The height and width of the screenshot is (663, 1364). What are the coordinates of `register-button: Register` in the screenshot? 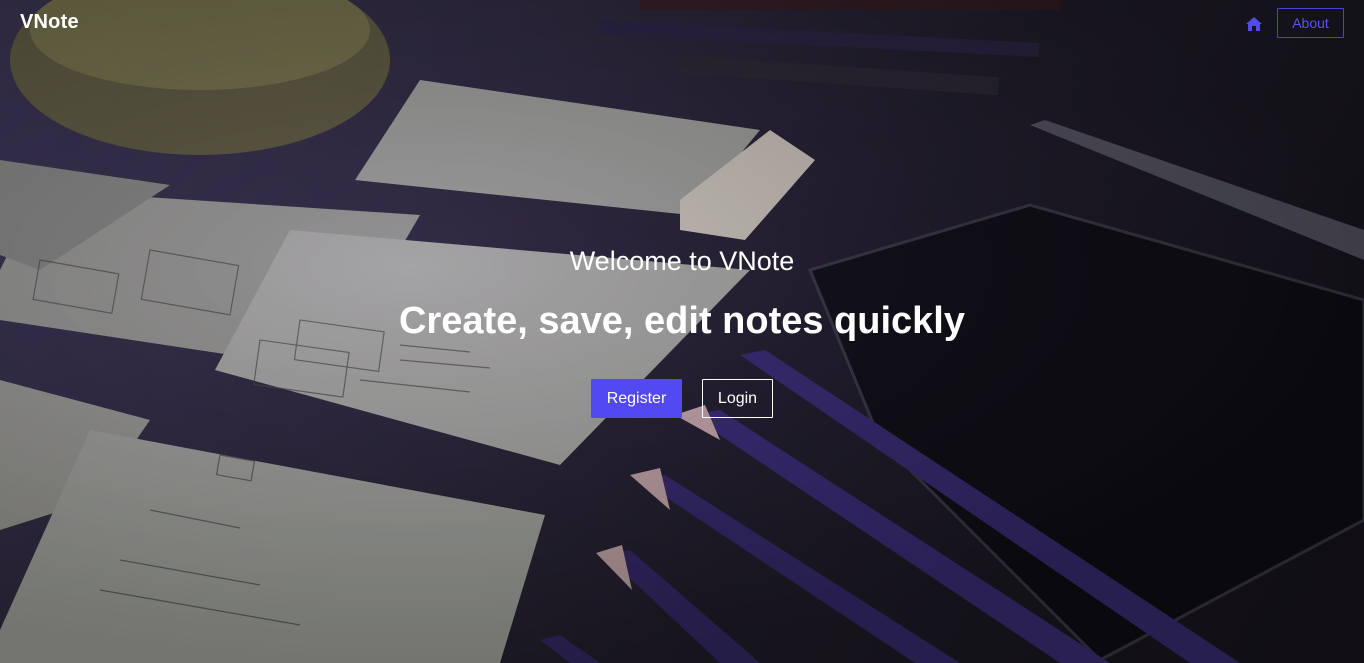 It's located at (636, 398).